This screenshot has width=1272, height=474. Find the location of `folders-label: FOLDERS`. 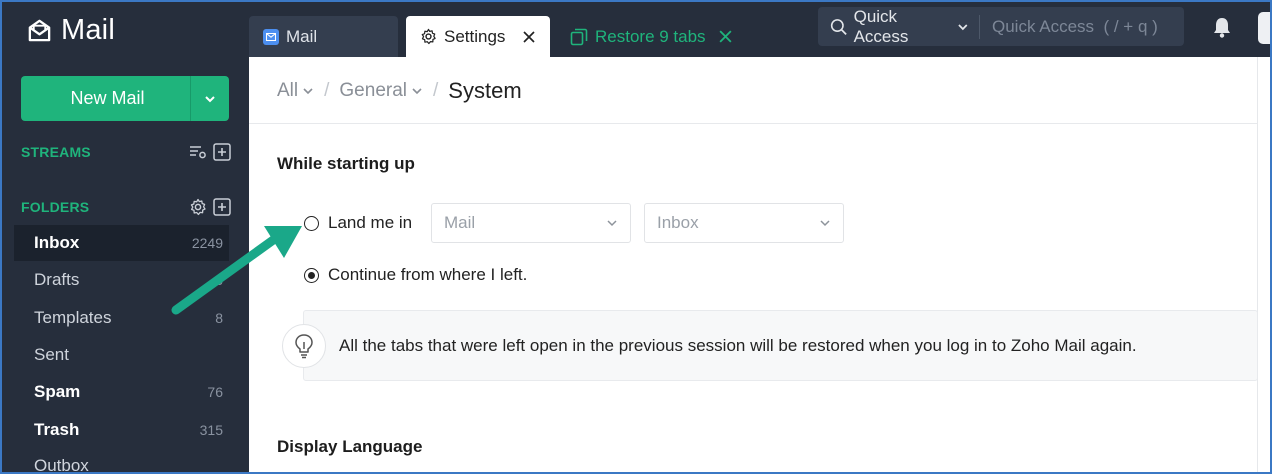

folders-label: FOLDERS is located at coordinates (55, 207).